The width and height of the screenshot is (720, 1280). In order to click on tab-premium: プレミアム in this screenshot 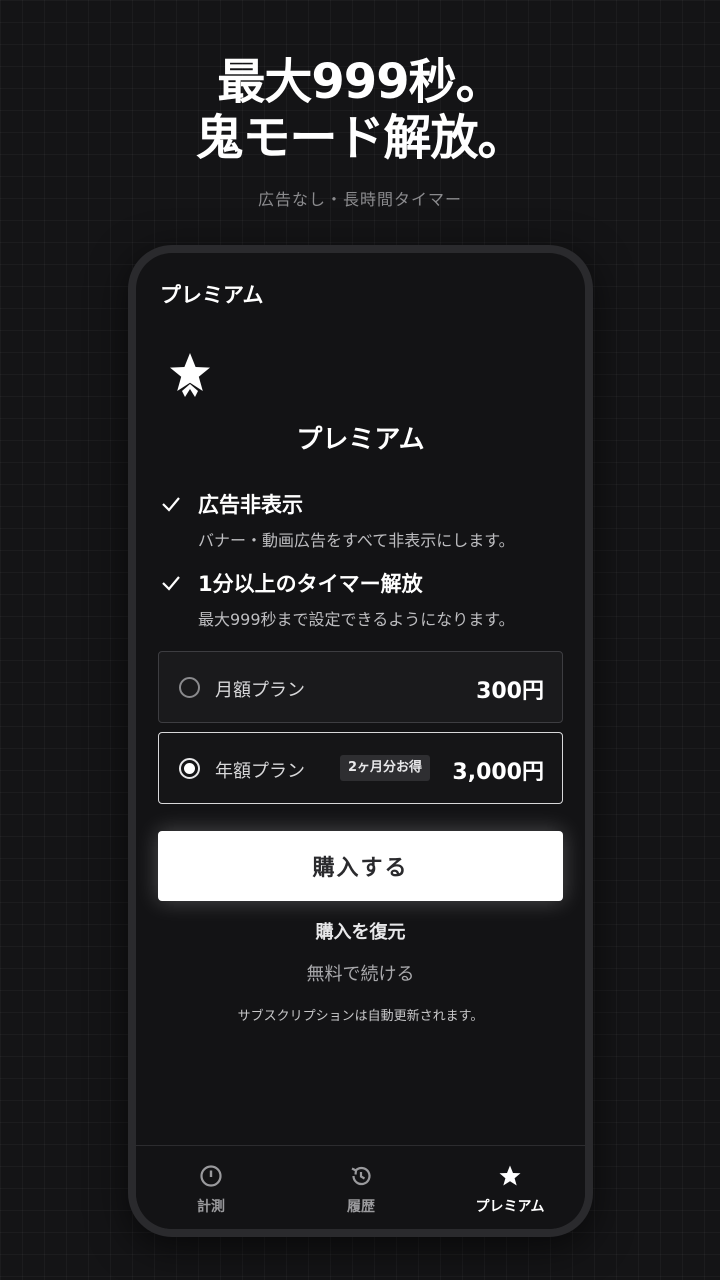, I will do `click(510, 1187)`.